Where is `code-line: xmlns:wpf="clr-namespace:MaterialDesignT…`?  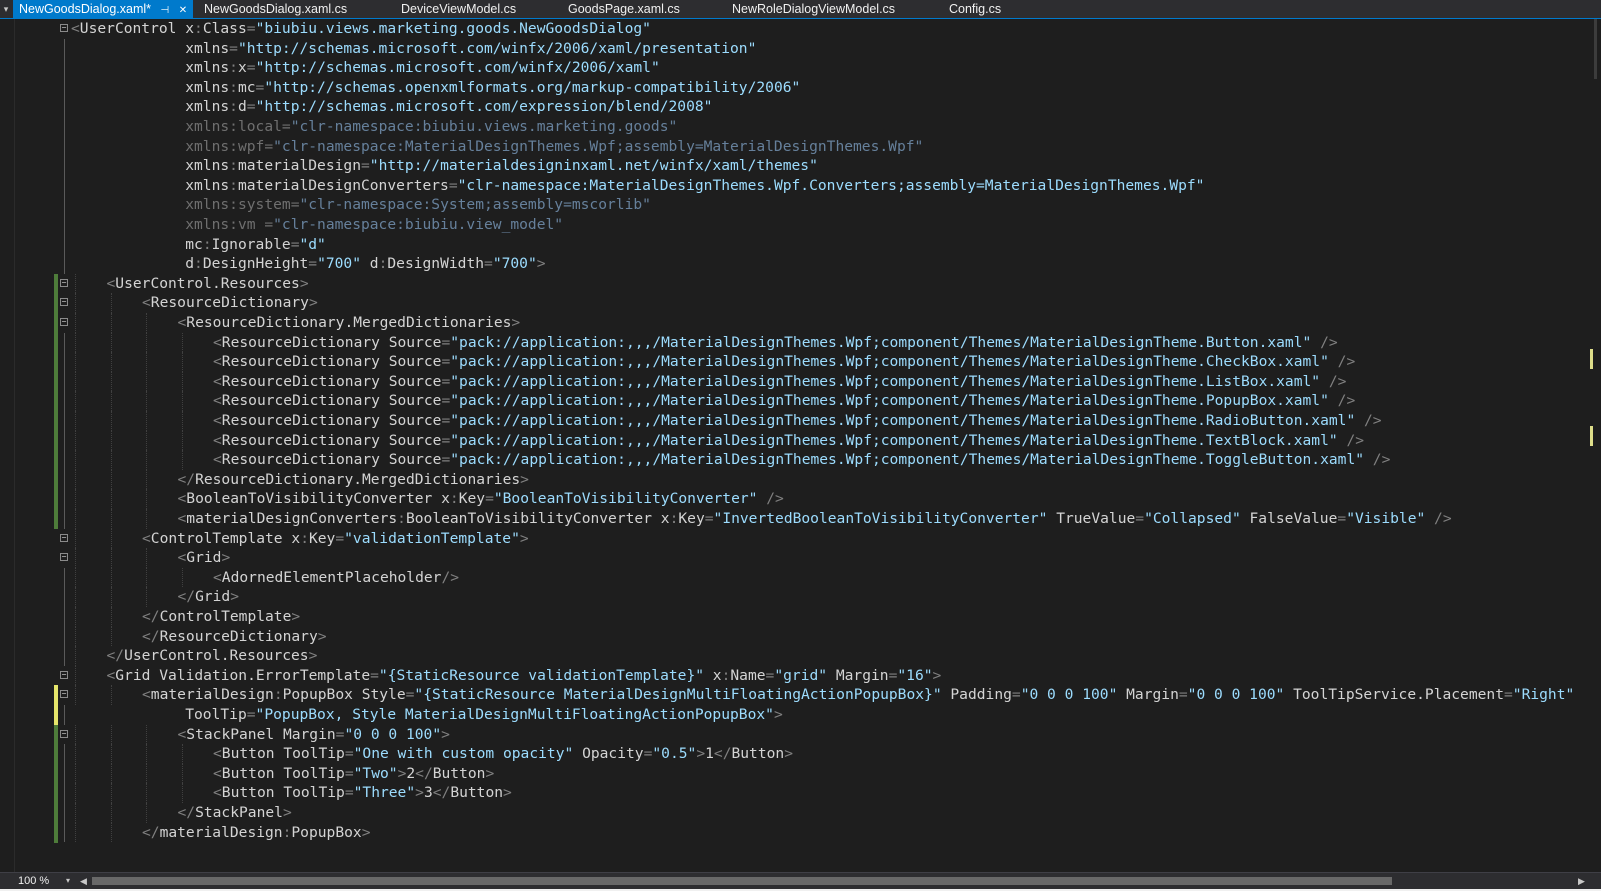
code-line: xmlns:wpf="clr-namespace:MaterialDesignT… is located at coordinates (800, 146).